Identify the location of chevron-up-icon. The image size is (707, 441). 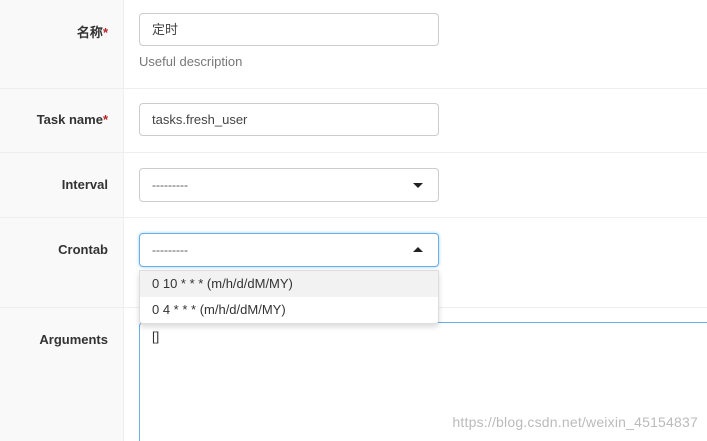
(418, 249).